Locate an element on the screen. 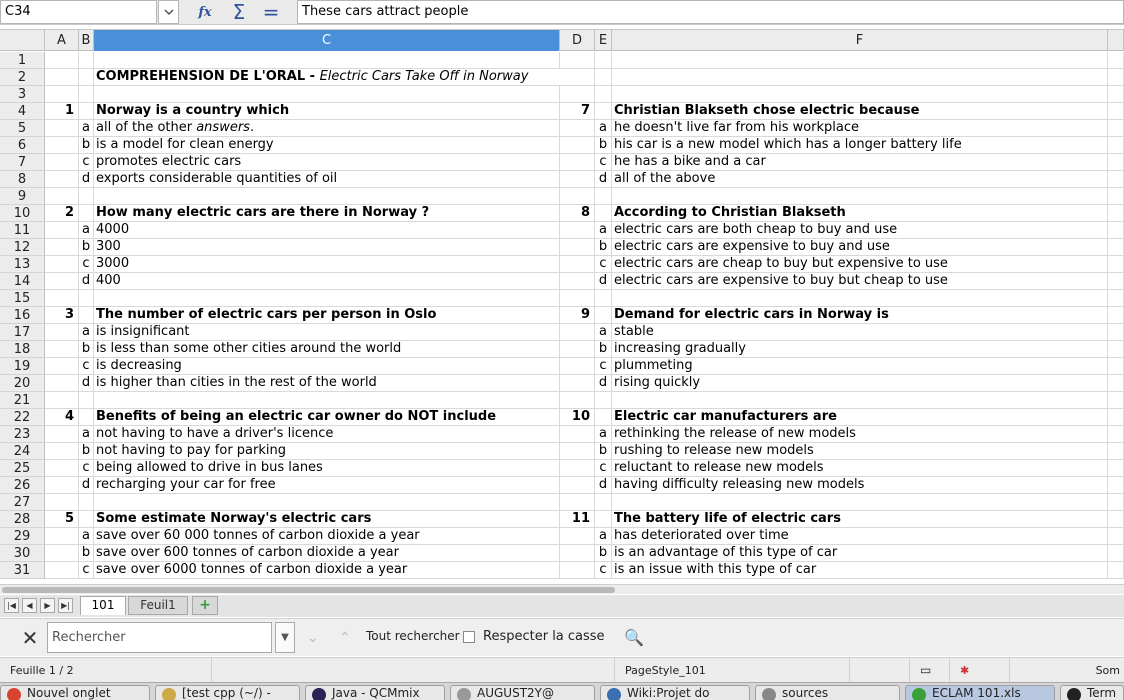 The image size is (1124, 700). row-header: 20 is located at coordinates (22, 383).